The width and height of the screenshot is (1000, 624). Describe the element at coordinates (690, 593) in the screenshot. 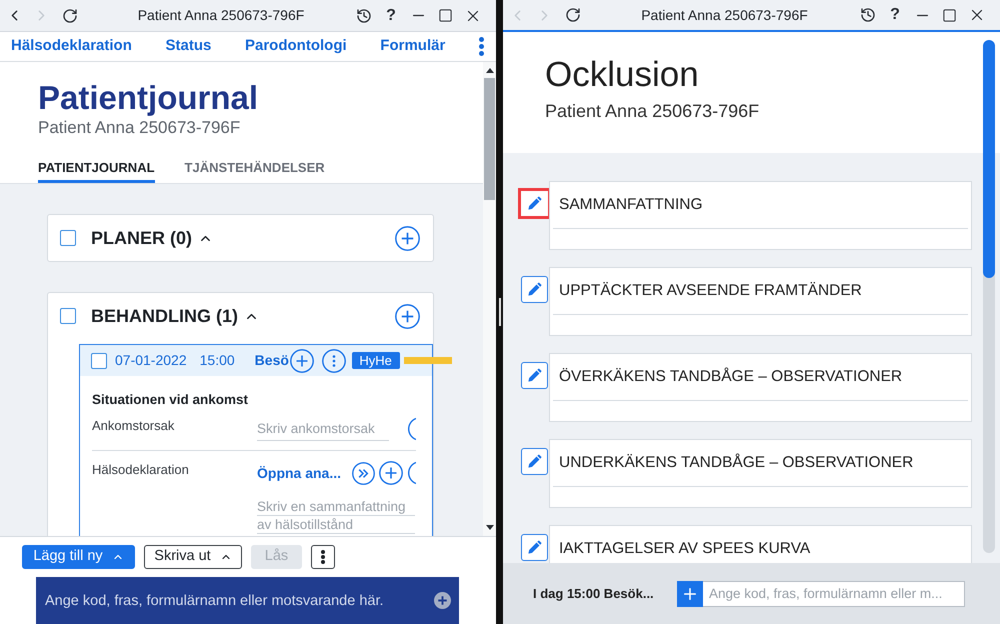

I see `add-button` at that location.